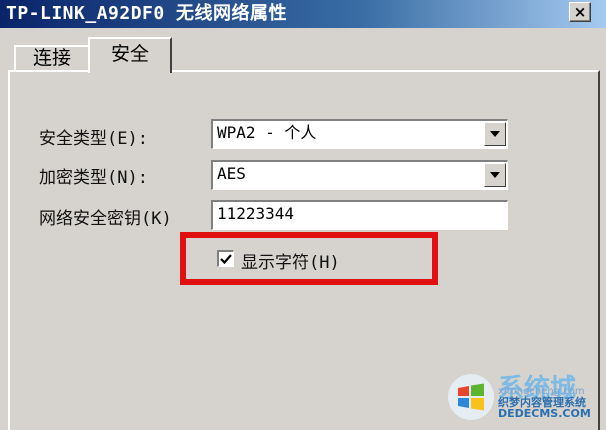  What do you see at coordinates (130, 55) in the screenshot?
I see `tab-security: 安全` at bounding box center [130, 55].